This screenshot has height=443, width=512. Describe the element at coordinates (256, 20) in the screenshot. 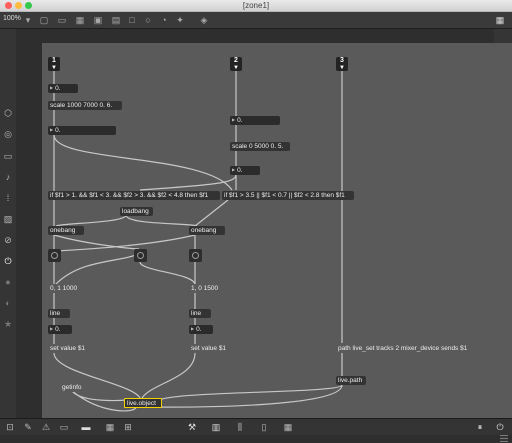

I see `patcher-toolbar: 100% ▾ ▢ ▭ ▦ ▣ ▤ □ ○ ◔ ✦ ◈ ▦` at that location.